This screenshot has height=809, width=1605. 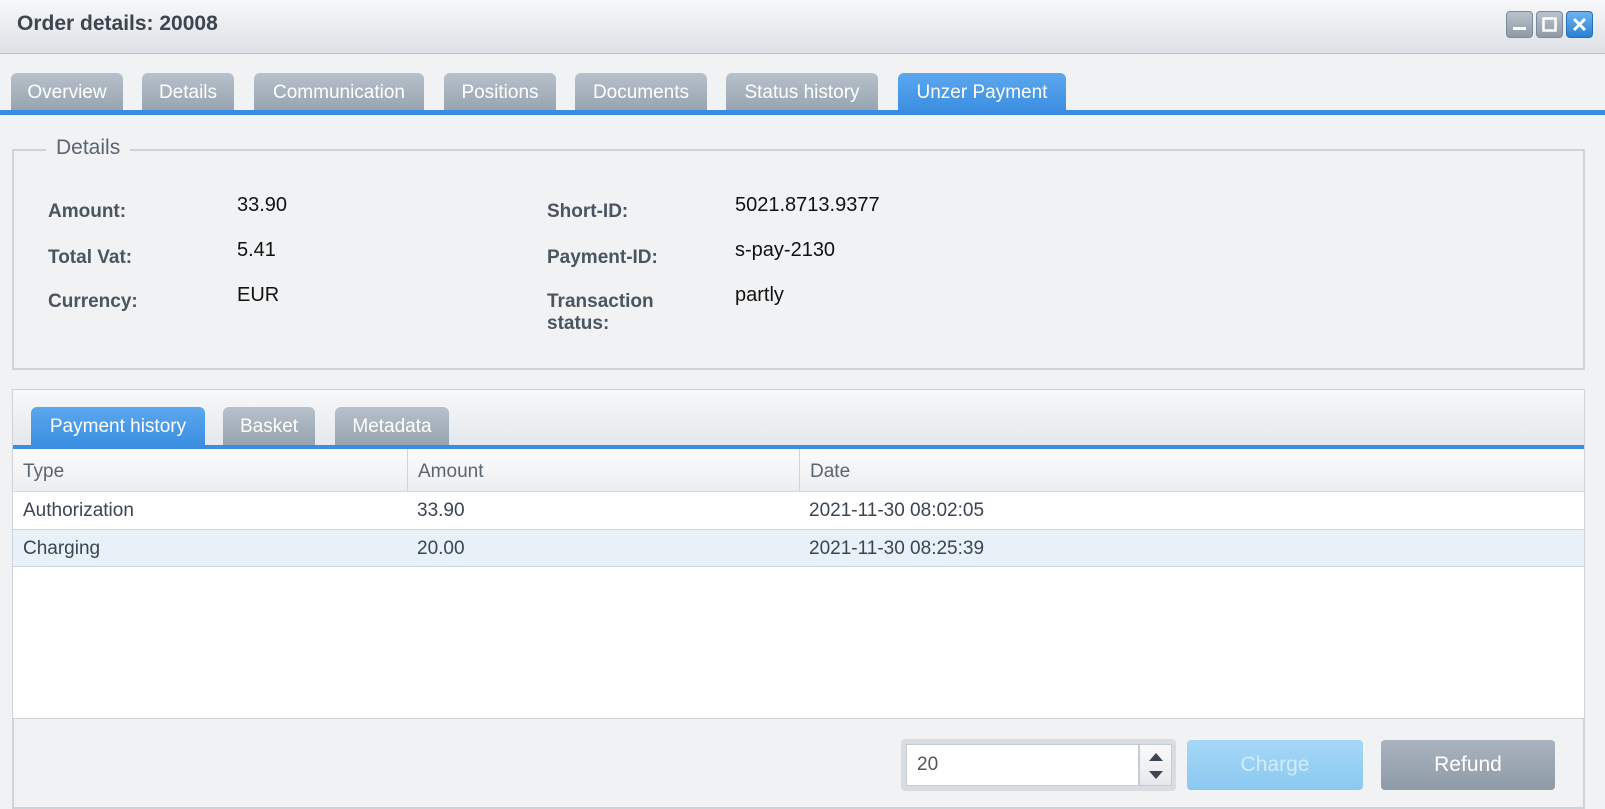 What do you see at coordinates (87, 211) in the screenshot?
I see `amount-label: Amount:` at bounding box center [87, 211].